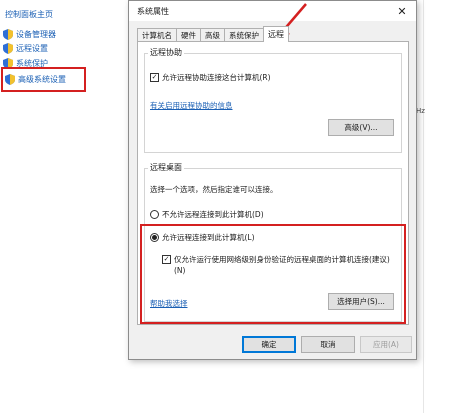  I want to click on remote-assistance-title: 远程协助, so click(166, 52).